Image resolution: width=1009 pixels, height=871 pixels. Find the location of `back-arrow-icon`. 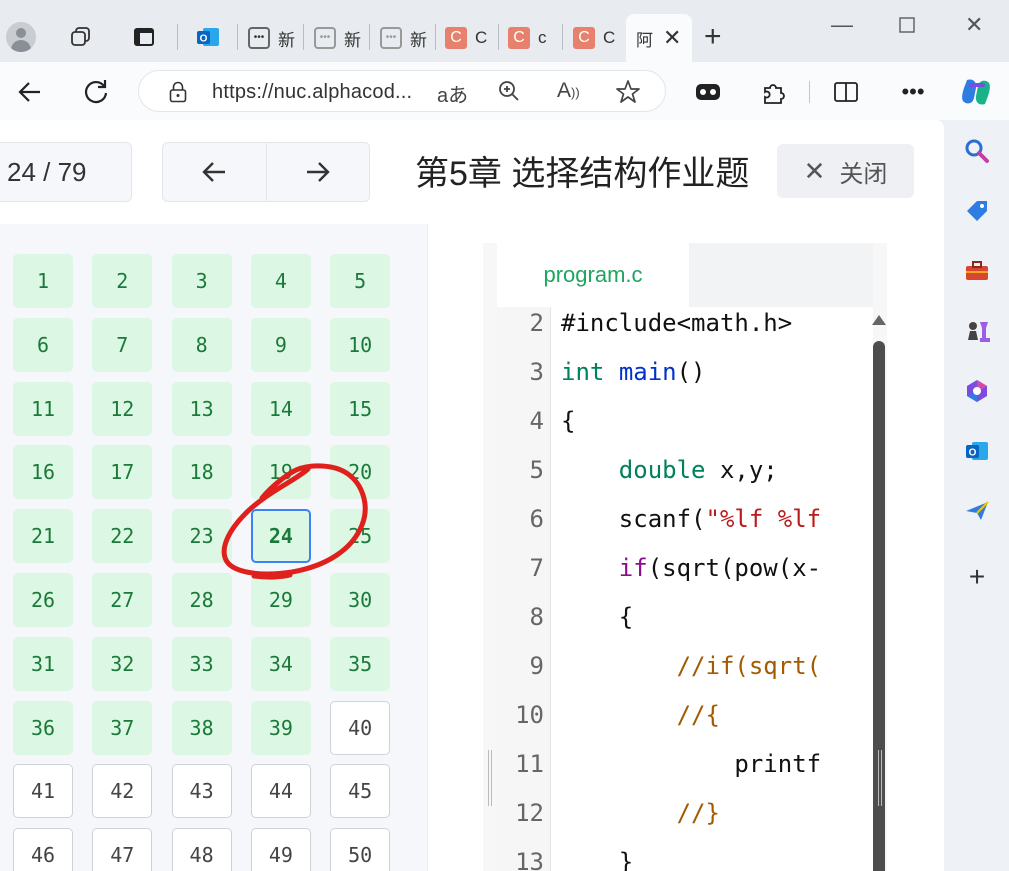

back-arrow-icon is located at coordinates (30, 92).